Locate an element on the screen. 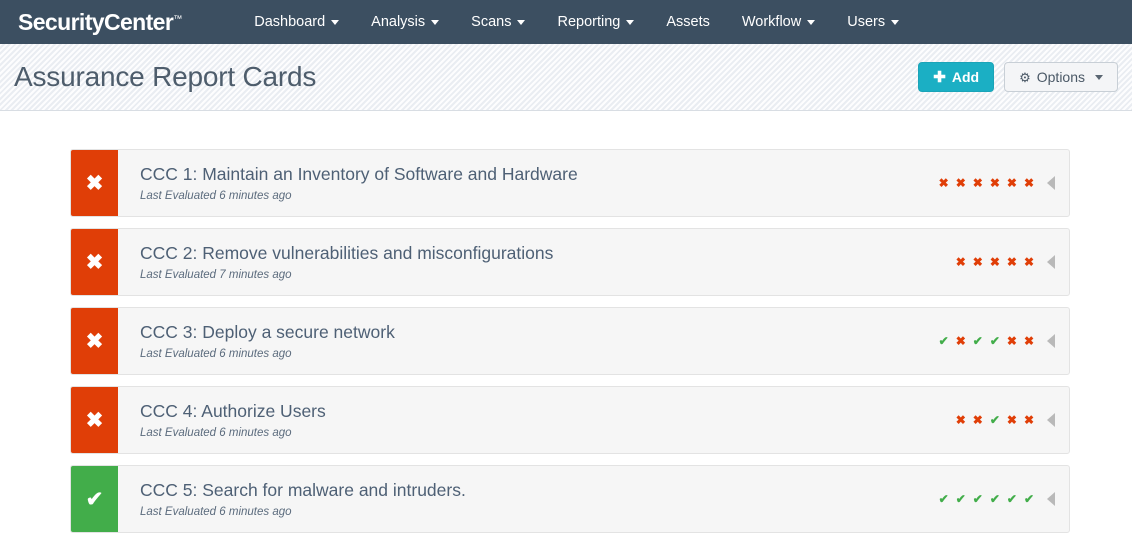  nav-item-label: Dashboard is located at coordinates (290, 22).